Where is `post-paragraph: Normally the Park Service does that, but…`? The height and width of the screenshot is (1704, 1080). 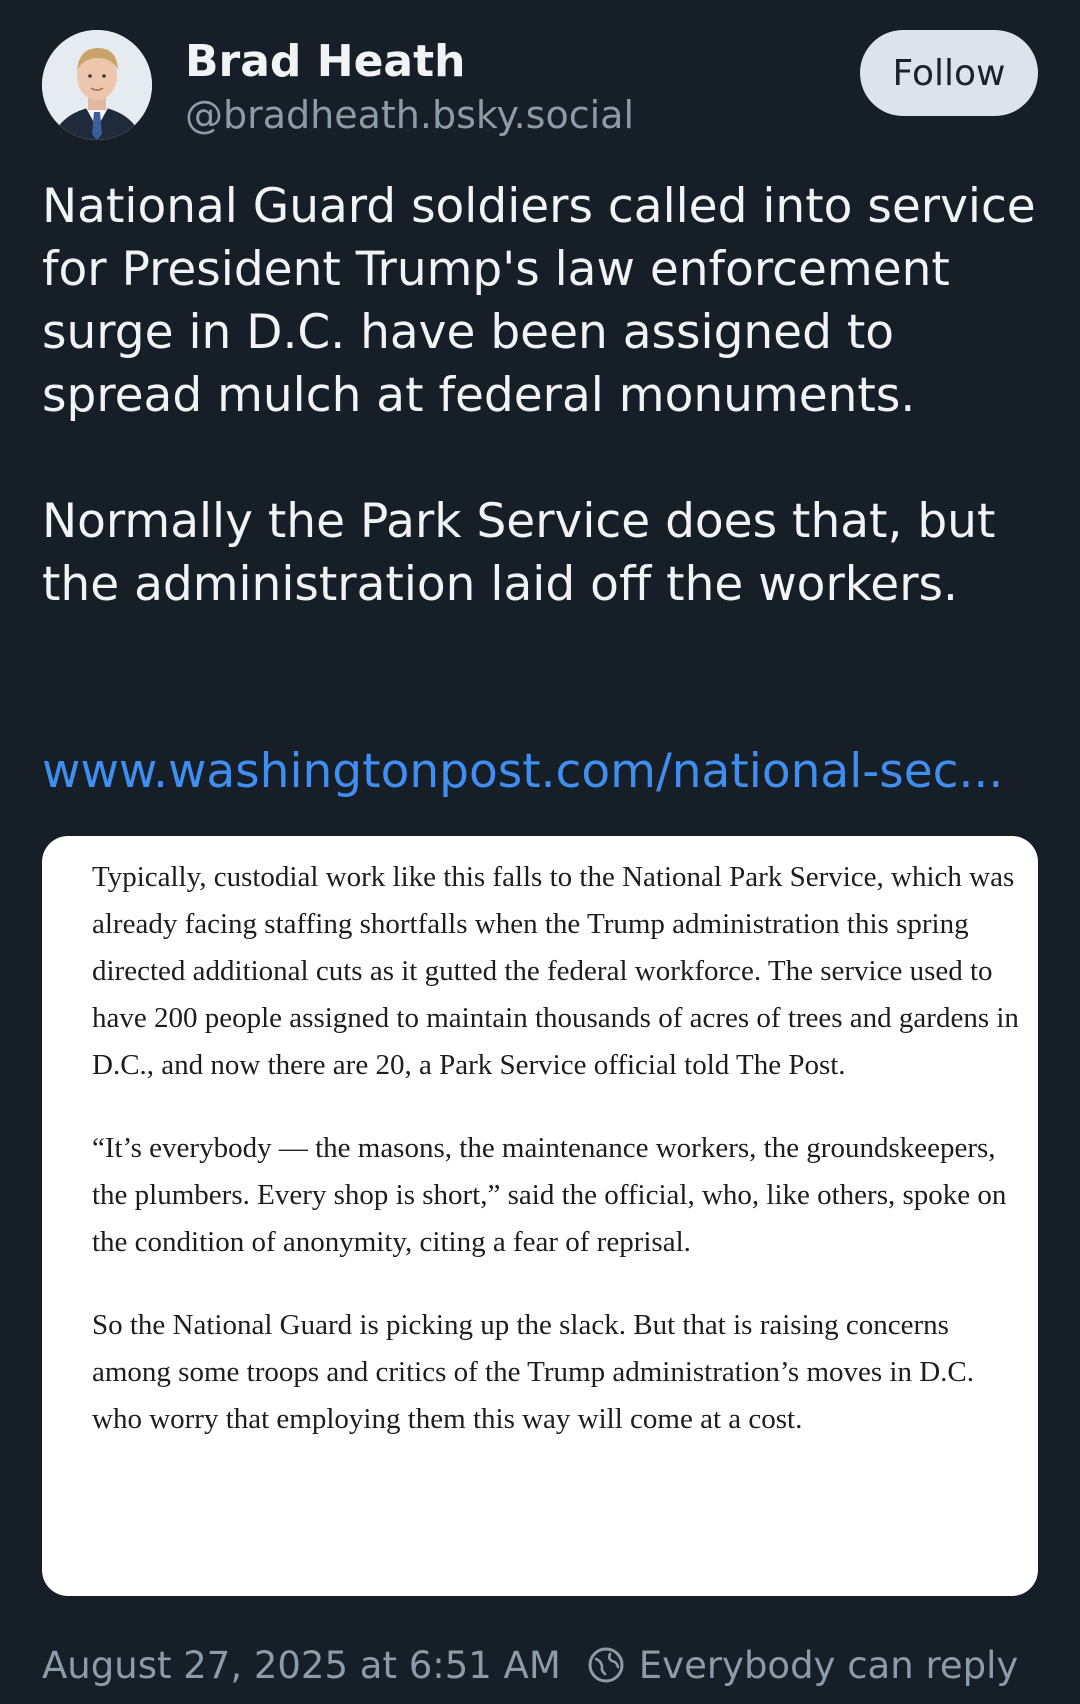
post-paragraph: Normally the Park Service does that, but… is located at coordinates (519, 553).